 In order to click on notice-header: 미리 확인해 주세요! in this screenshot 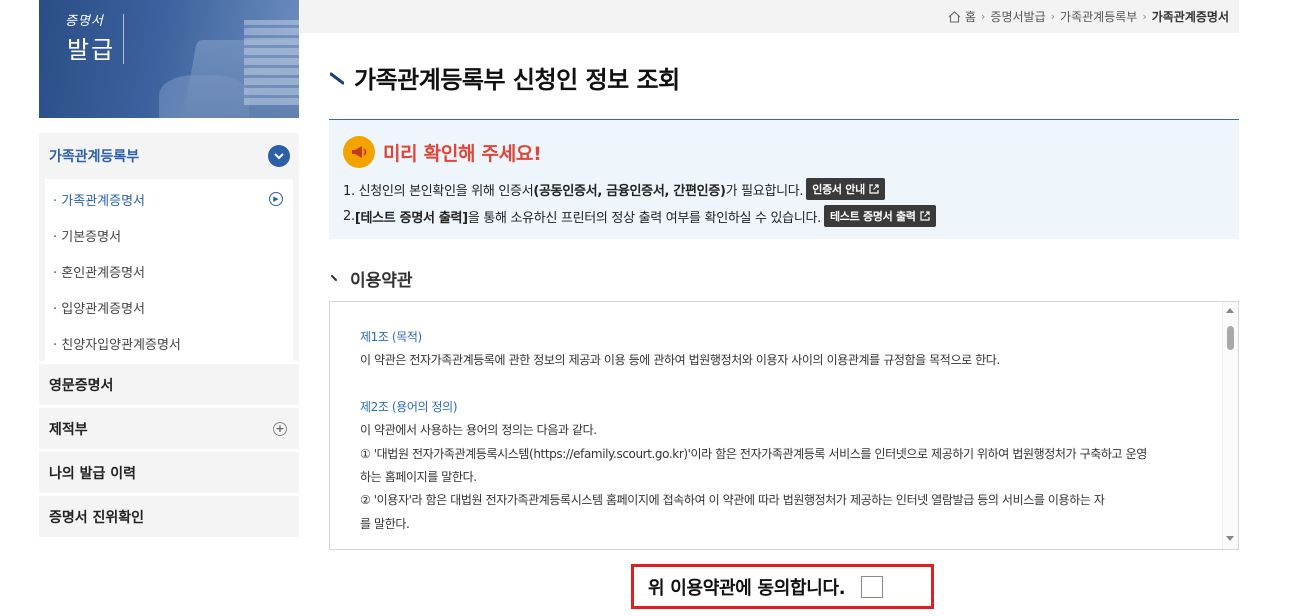, I will do `click(442, 152)`.